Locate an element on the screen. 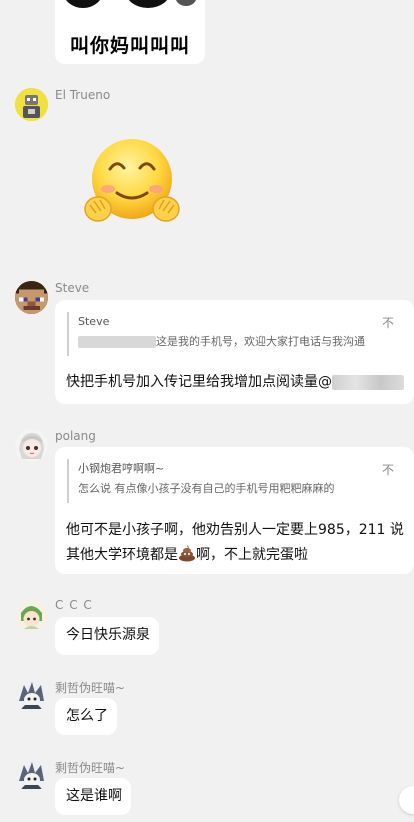 This screenshot has height=822, width=414. scroll-to-bottom-button is located at coordinates (406, 800).